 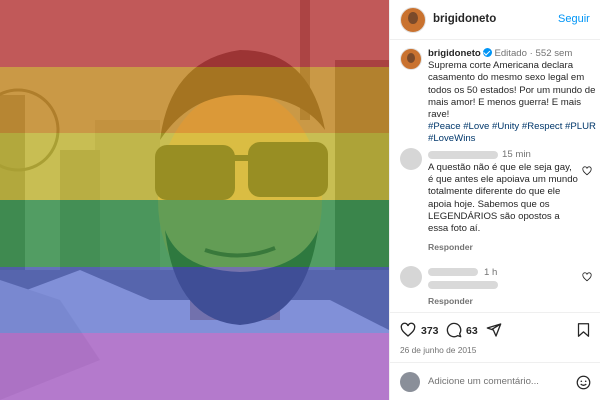 I want to click on heart-icon, so click(x=408, y=330).